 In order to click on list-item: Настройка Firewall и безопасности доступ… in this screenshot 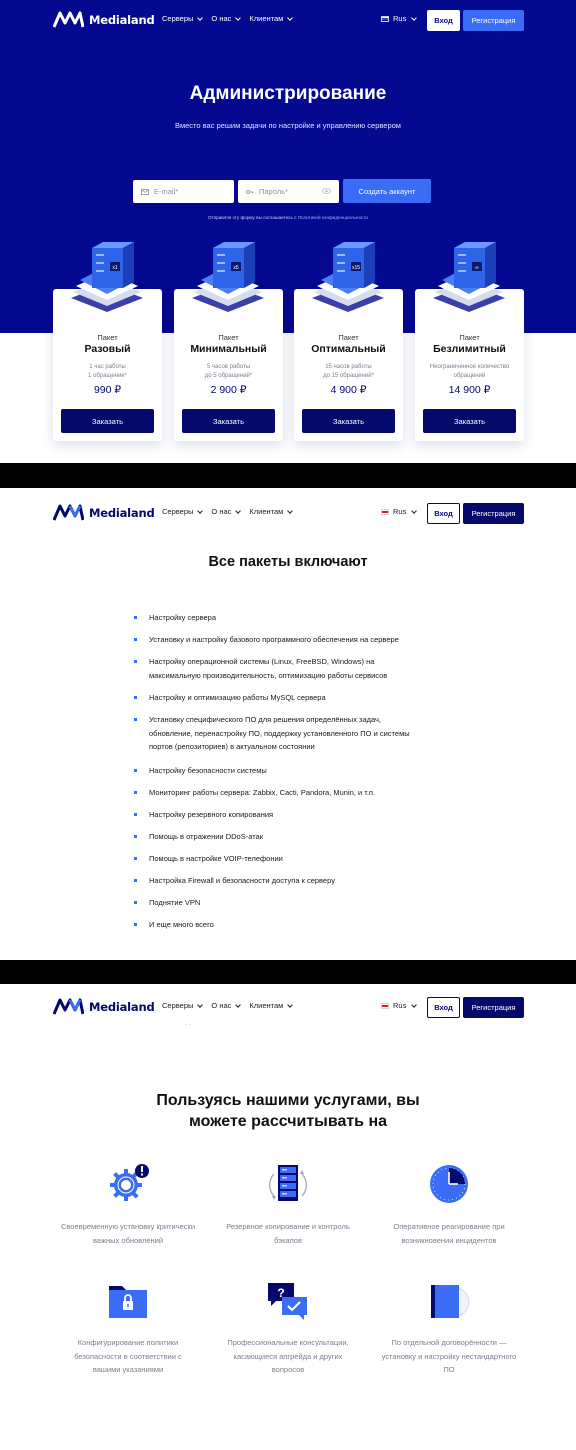, I will do `click(289, 881)`.